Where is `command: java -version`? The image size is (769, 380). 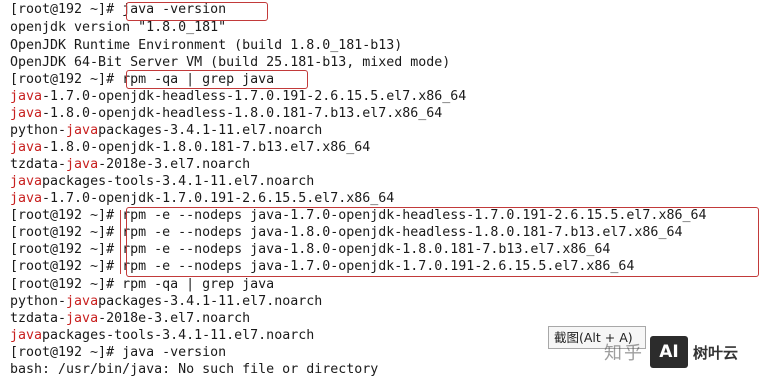 command: java -version is located at coordinates (174, 352).